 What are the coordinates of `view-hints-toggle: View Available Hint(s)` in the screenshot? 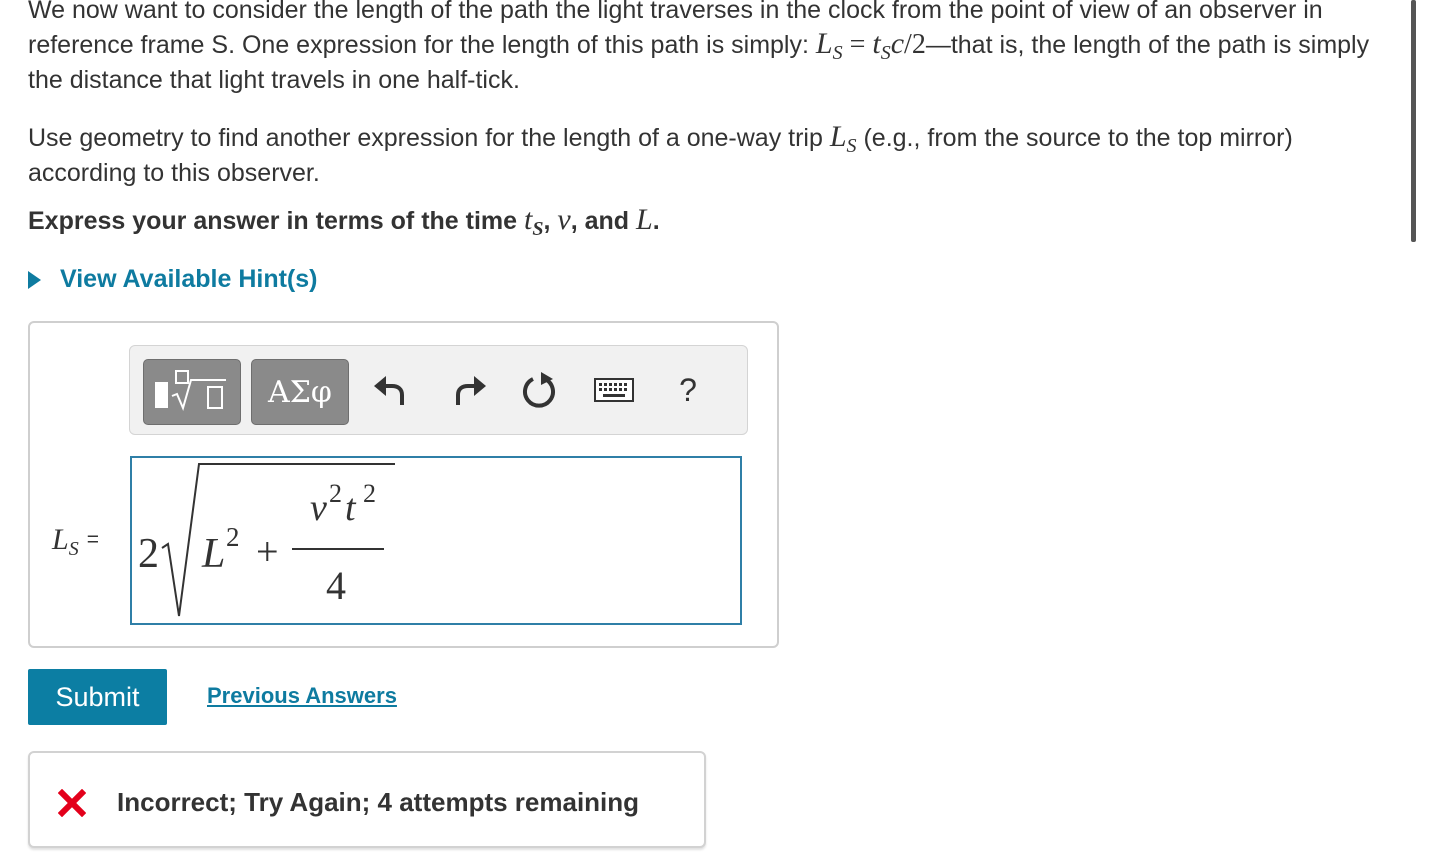 It's located at (172, 279).